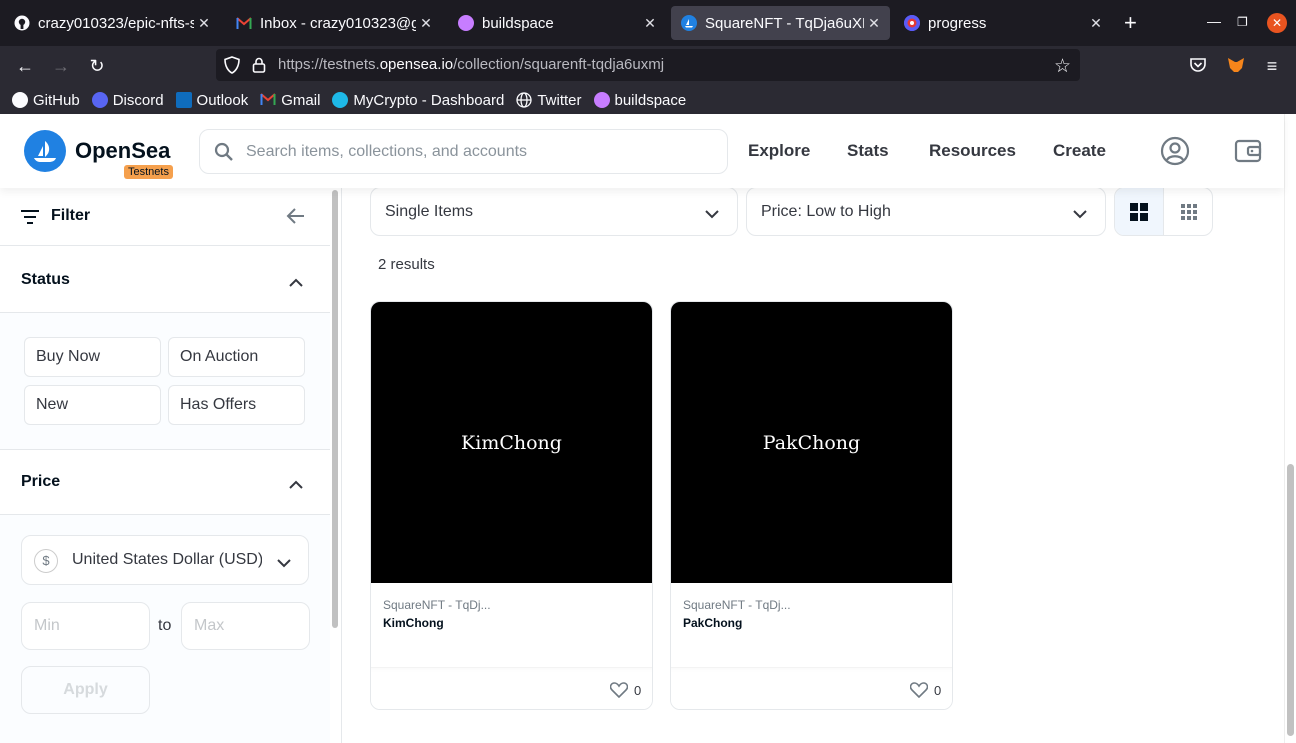  I want to click on status-buy-now: Buy Now, so click(92, 357).